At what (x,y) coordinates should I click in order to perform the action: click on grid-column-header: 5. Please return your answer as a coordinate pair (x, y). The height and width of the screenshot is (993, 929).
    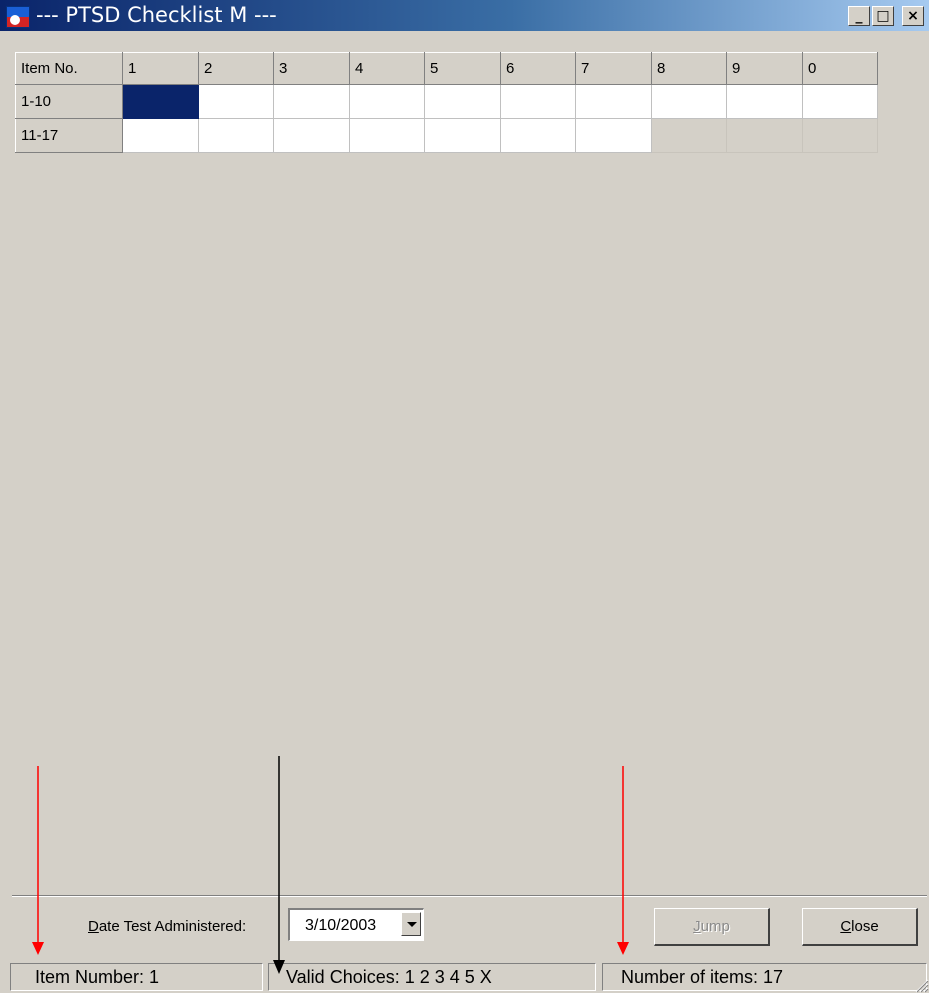
    Looking at the image, I should click on (462, 68).